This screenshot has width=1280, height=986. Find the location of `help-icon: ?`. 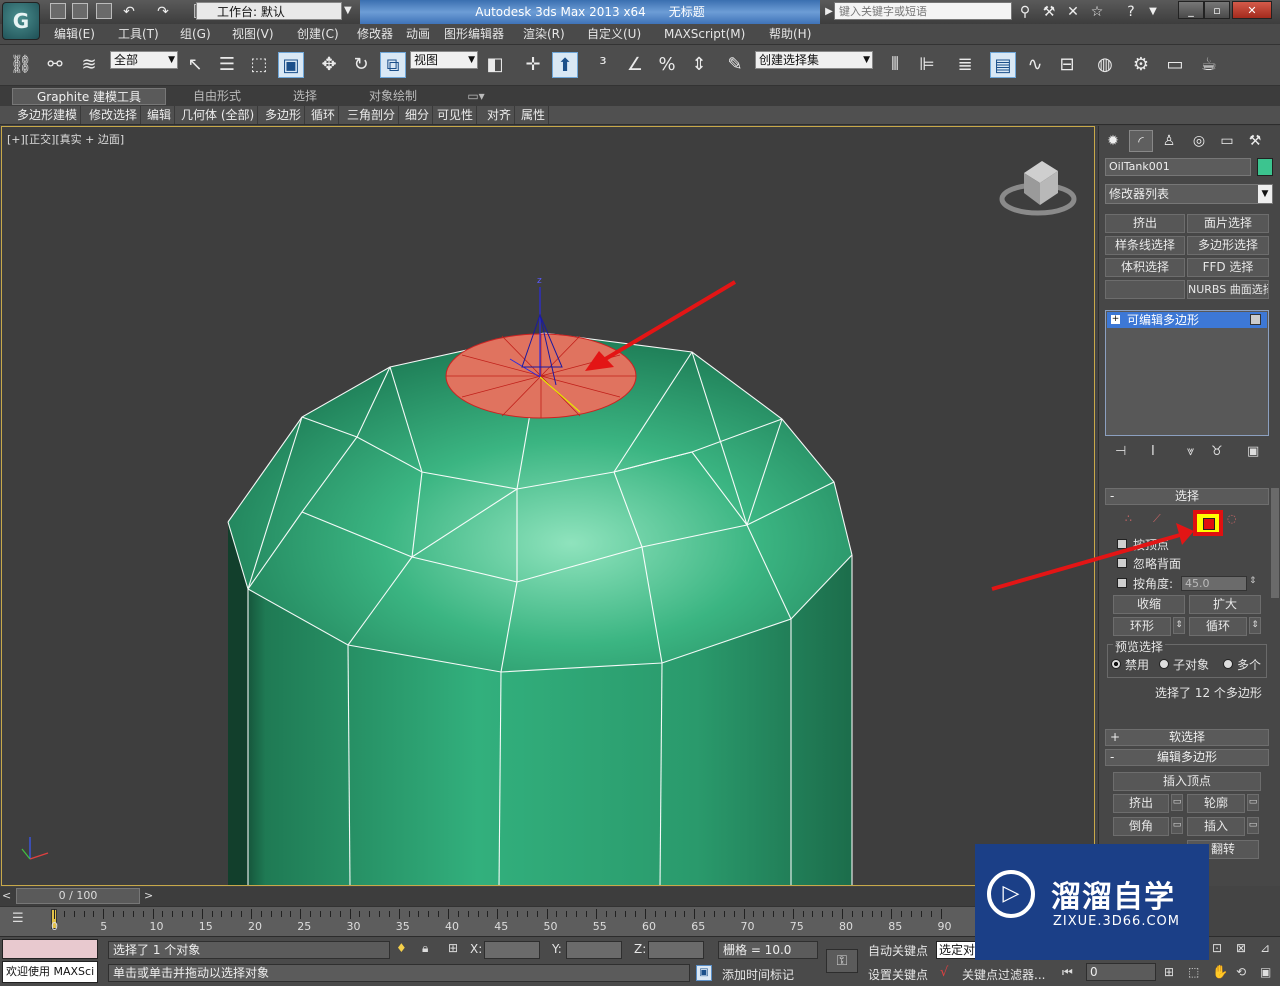

help-icon: ? is located at coordinates (1131, 12).